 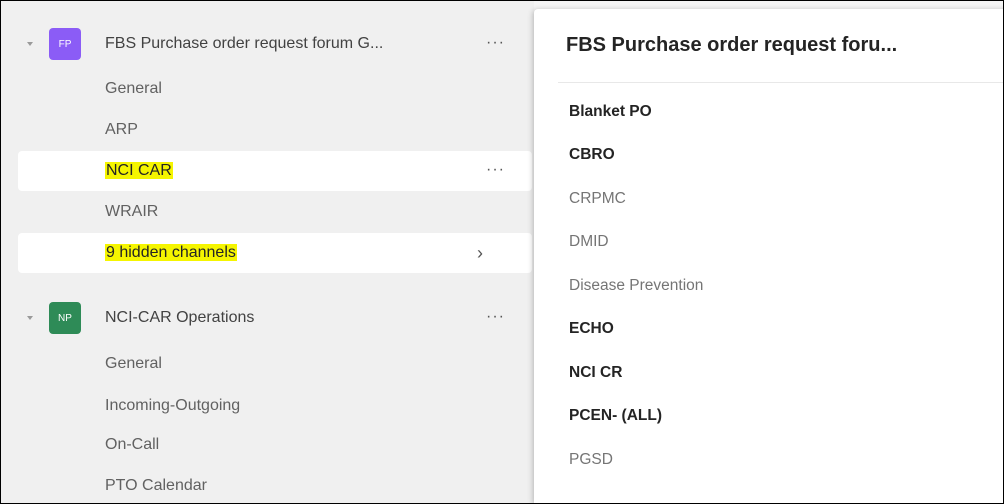 What do you see at coordinates (139, 170) in the screenshot?
I see `channel-label: NCI CAR` at bounding box center [139, 170].